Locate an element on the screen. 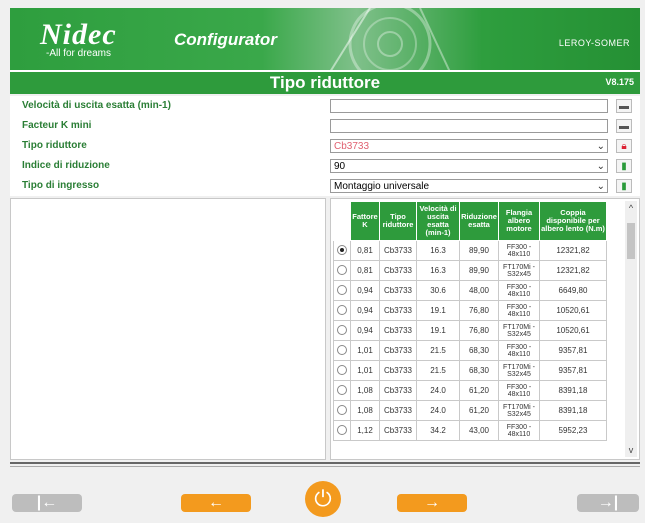 Image resolution: width=645 pixels, height=523 pixels. divider is located at coordinates (325, 463).